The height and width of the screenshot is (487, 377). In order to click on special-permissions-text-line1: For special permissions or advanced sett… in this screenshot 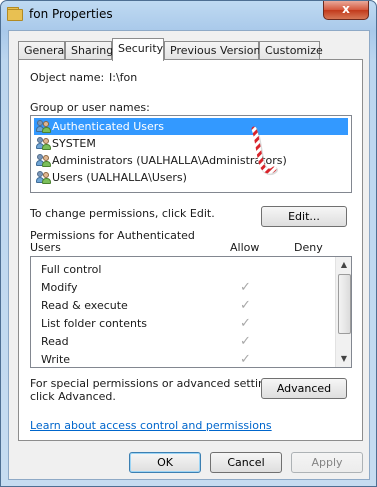, I will do `click(156, 383)`.